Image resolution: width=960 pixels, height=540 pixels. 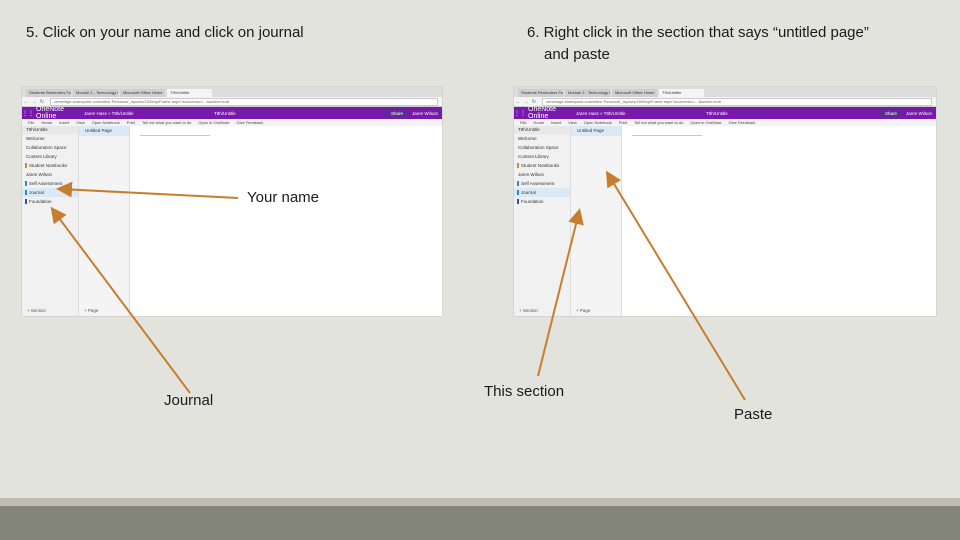 What do you see at coordinates (542, 130) in the screenshot?
I see `sections-header: T9h/Untitle` at bounding box center [542, 130].